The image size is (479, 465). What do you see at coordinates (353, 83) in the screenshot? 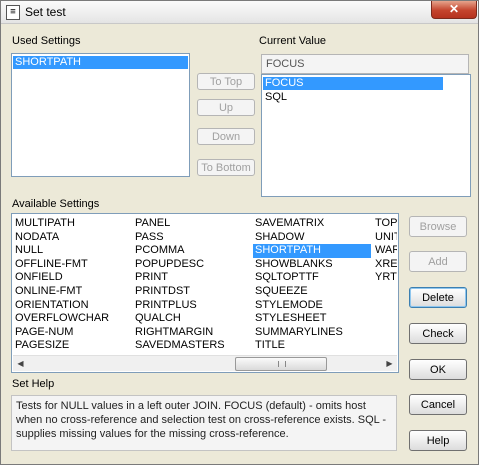
I see `option-focus: FOCUS` at bounding box center [353, 83].